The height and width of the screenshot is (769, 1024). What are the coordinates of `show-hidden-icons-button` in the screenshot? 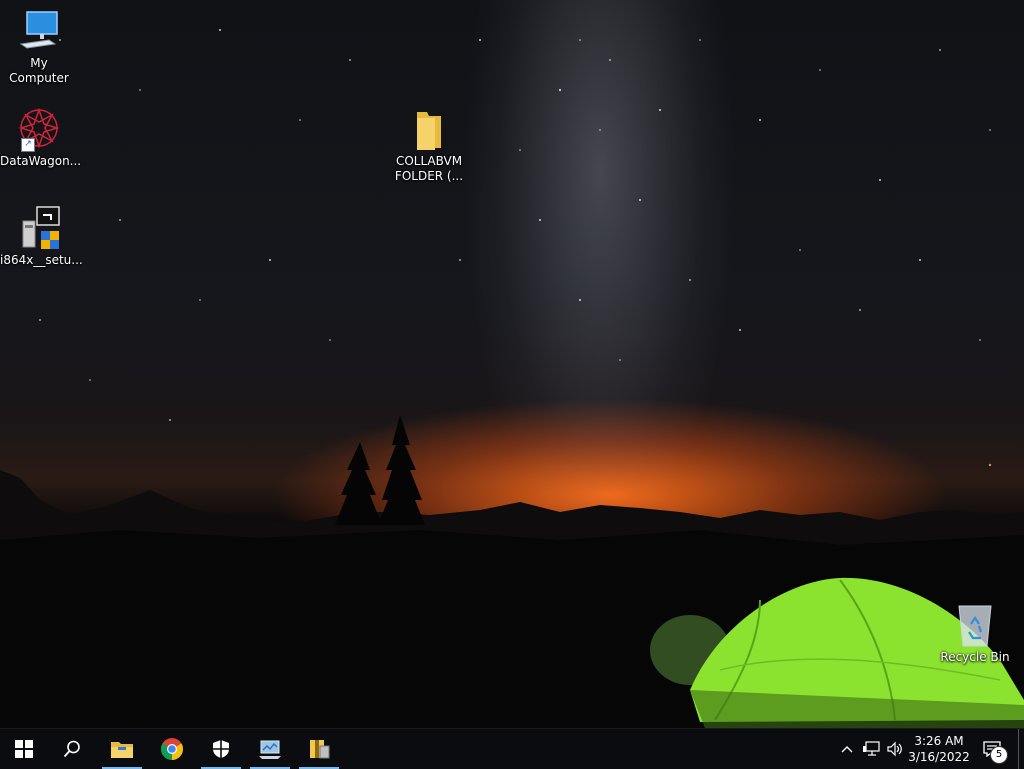 It's located at (847, 749).